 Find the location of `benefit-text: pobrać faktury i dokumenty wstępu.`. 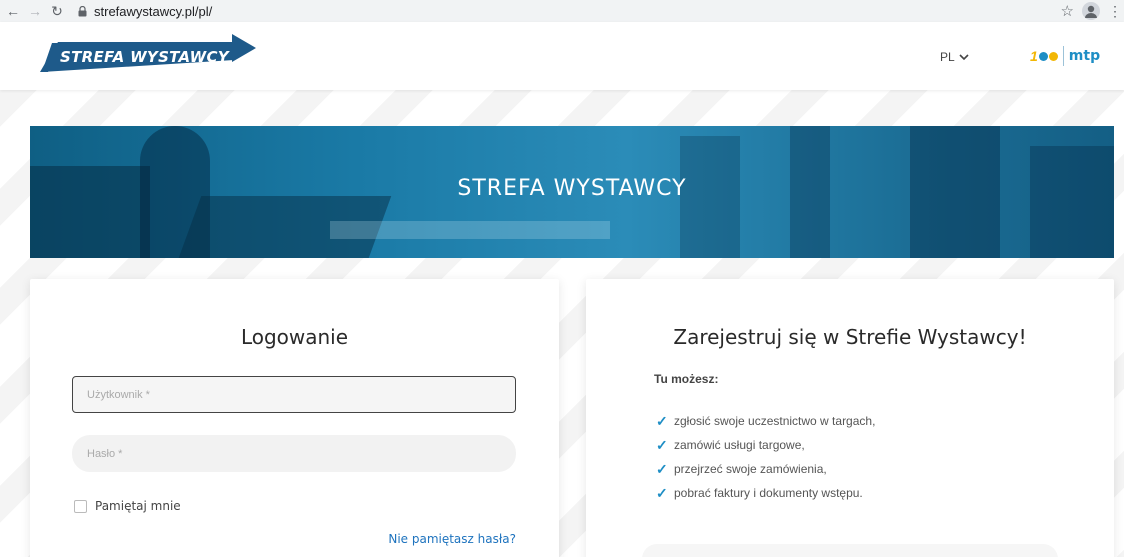

benefit-text: pobrać faktury i dokumenty wstępu. is located at coordinates (768, 493).